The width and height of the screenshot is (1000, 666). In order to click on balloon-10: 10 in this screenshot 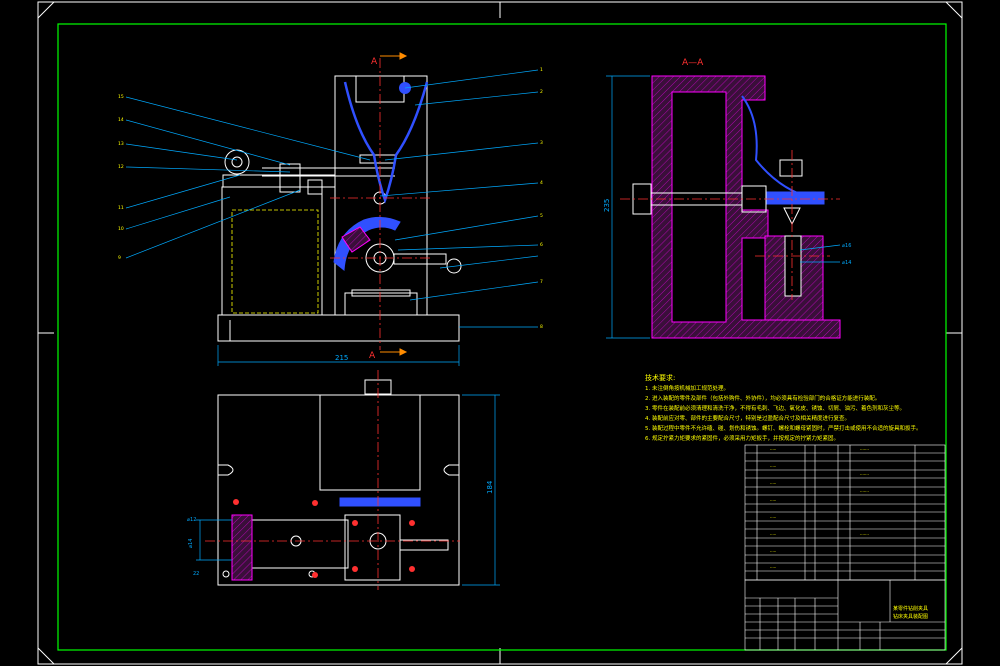, I will do `click(121, 229)`.